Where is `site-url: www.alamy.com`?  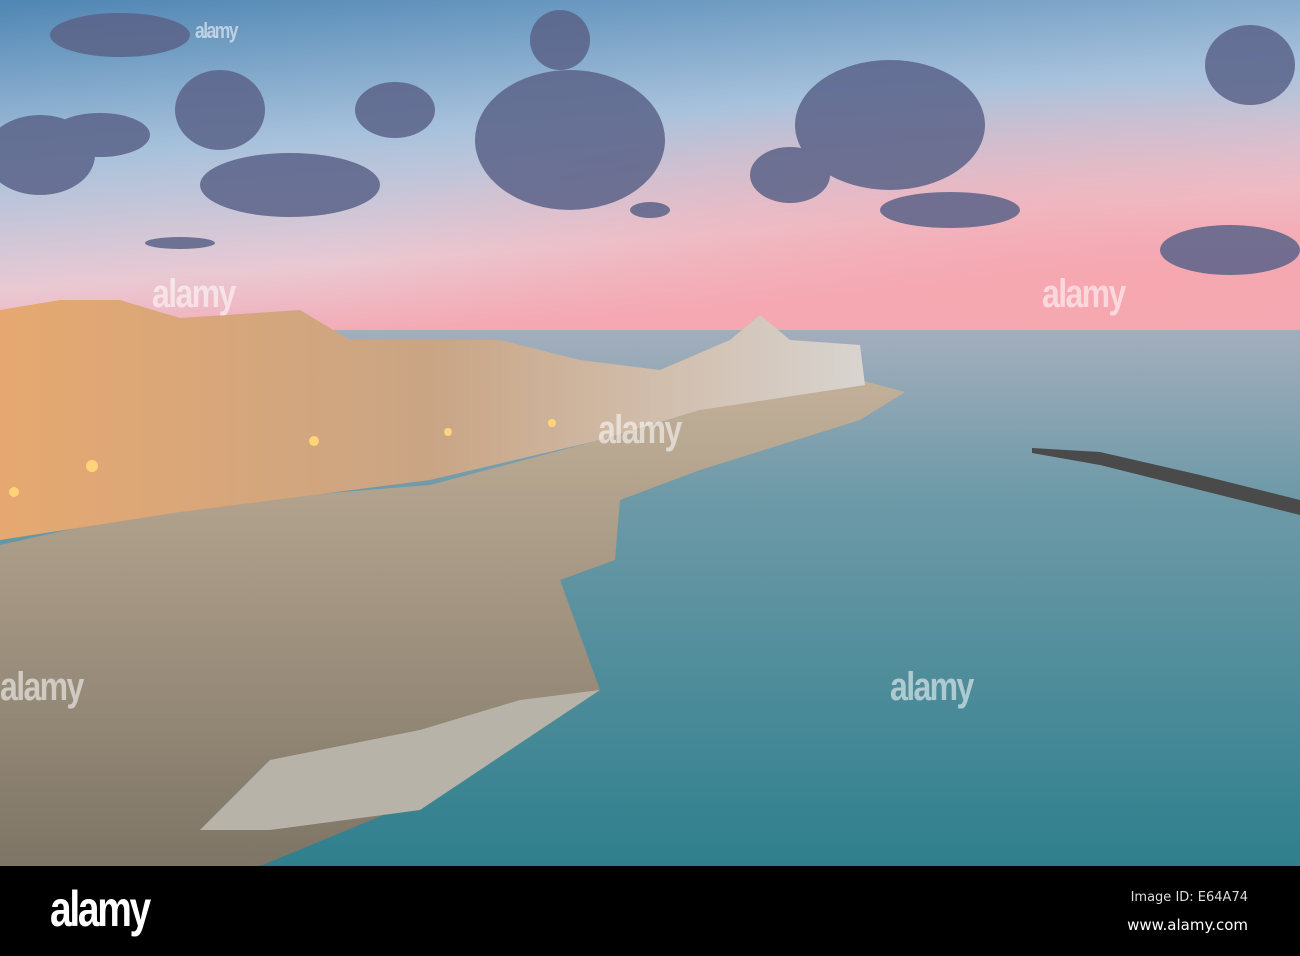
site-url: www.alamy.com is located at coordinates (1187, 925).